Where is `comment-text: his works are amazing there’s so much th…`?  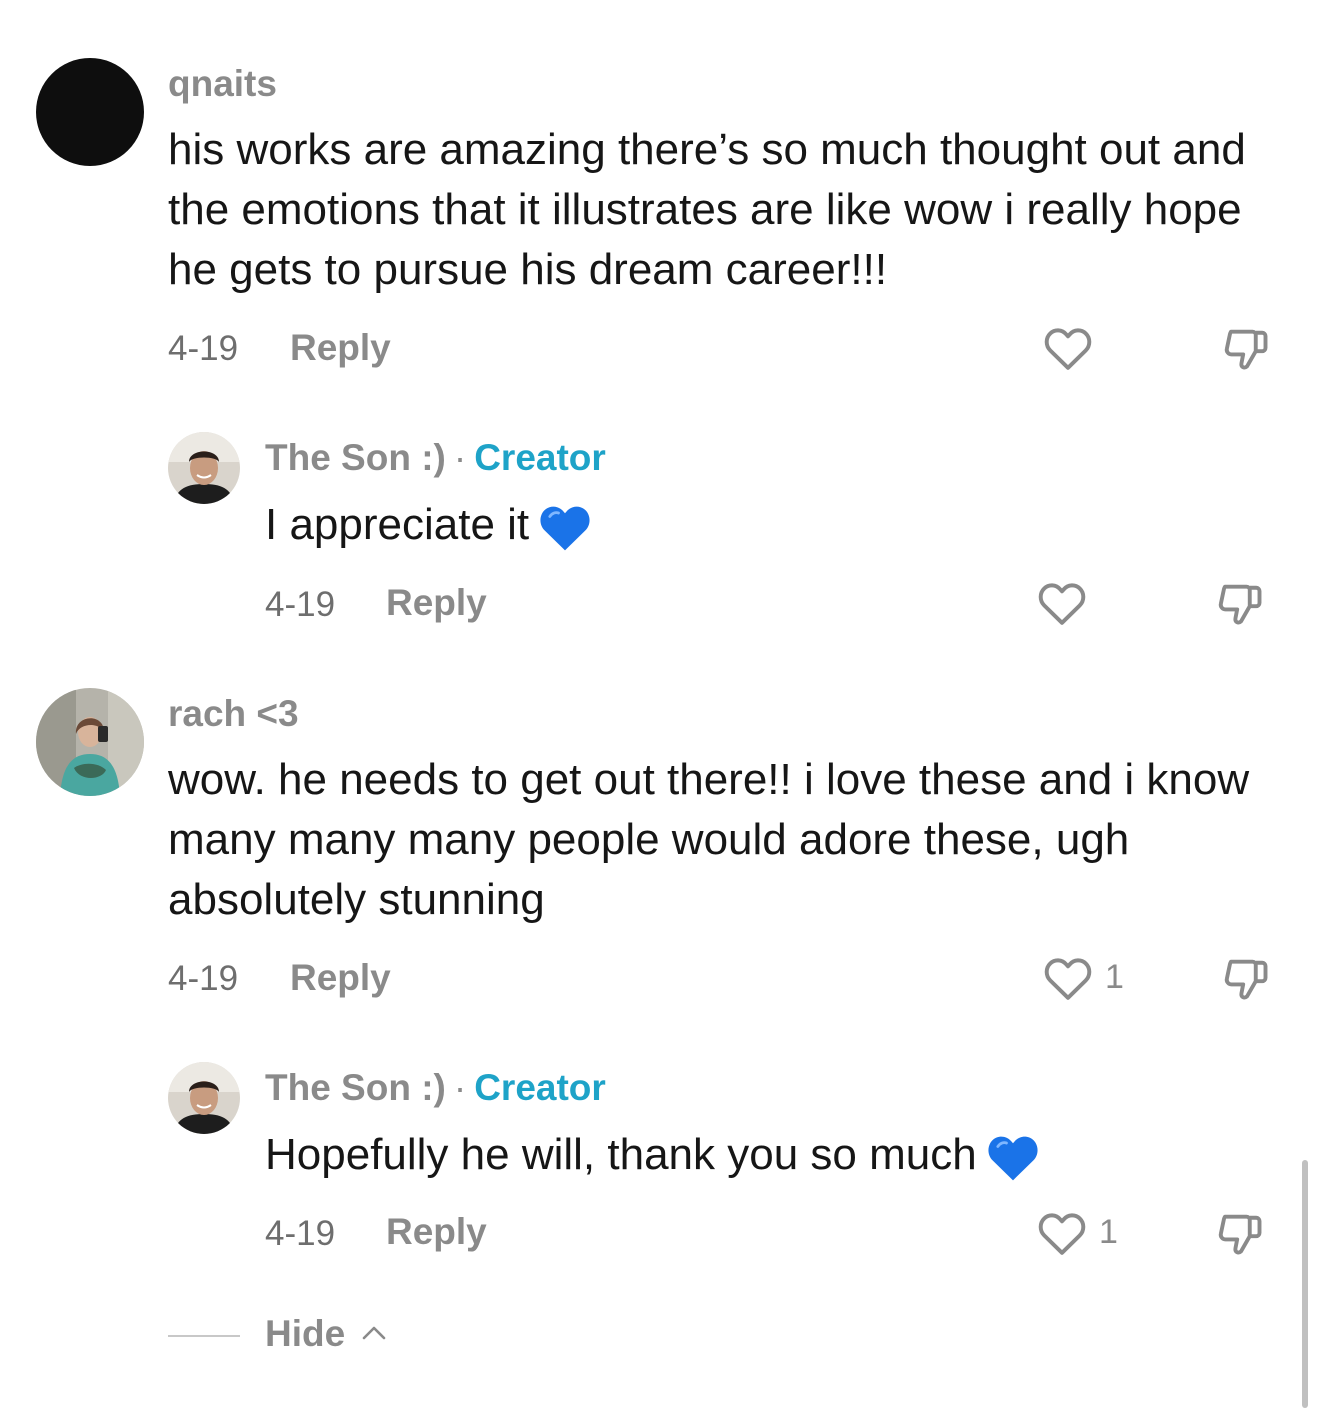
comment-text: his works are amazing there’s so much th… is located at coordinates (707, 209).